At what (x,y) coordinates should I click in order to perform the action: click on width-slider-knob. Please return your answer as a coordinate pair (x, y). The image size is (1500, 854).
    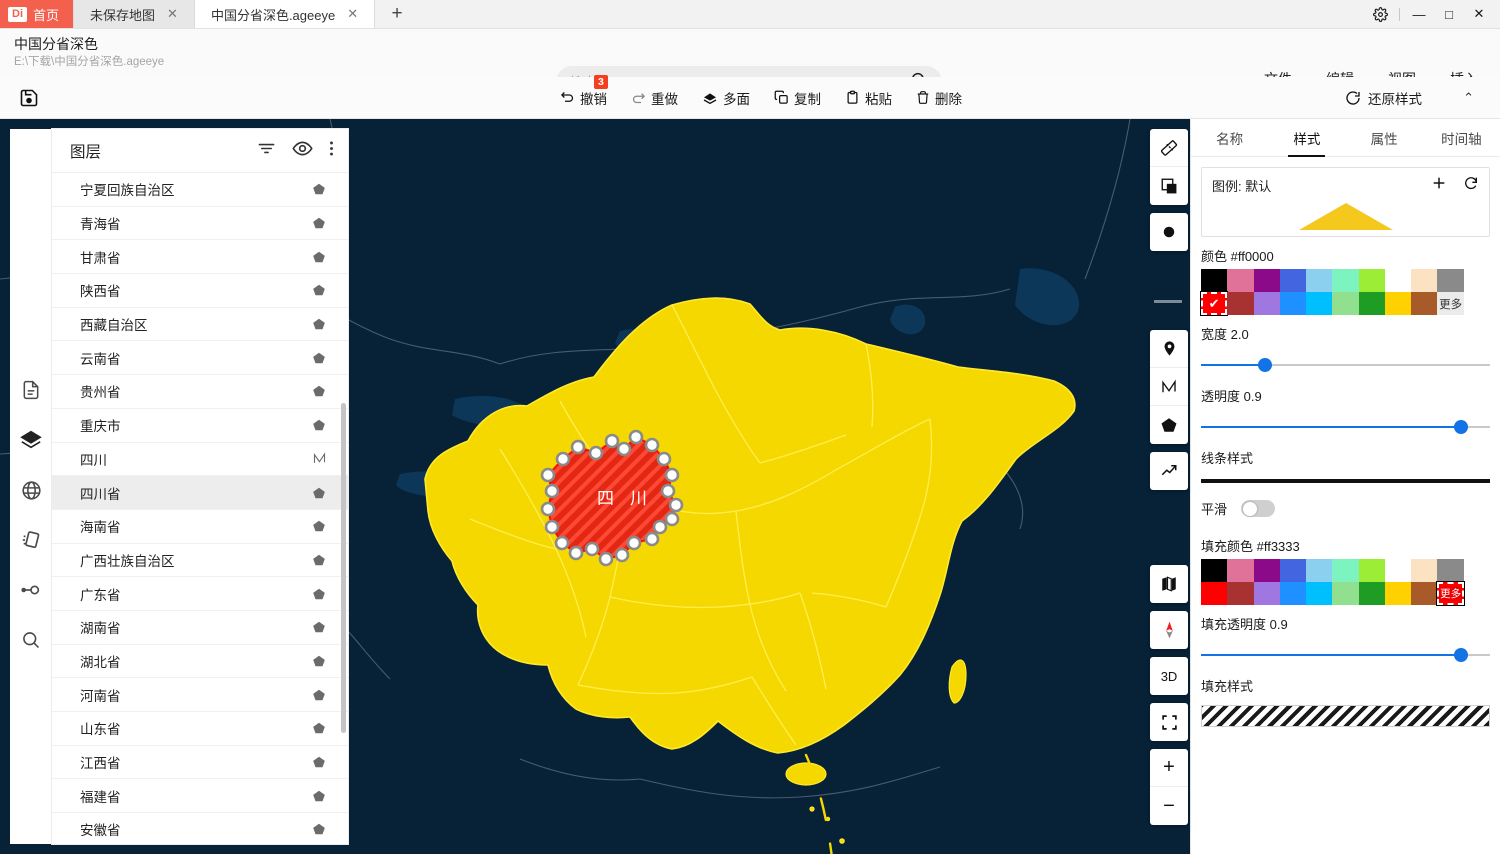
    Looking at the image, I should click on (1264, 365).